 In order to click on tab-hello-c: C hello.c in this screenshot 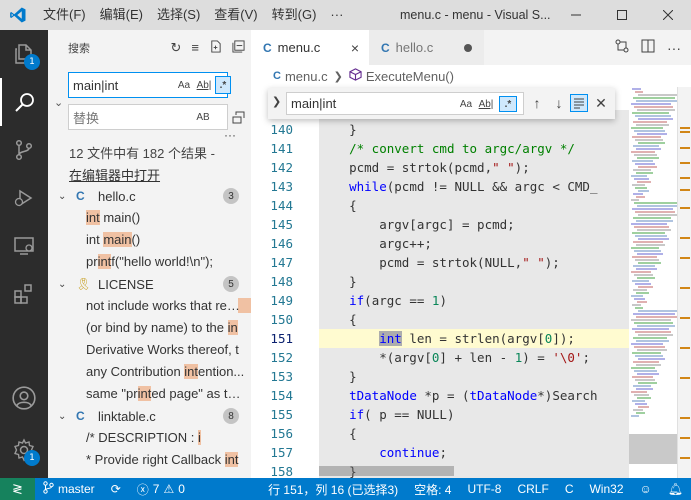, I will do `click(426, 47)`.